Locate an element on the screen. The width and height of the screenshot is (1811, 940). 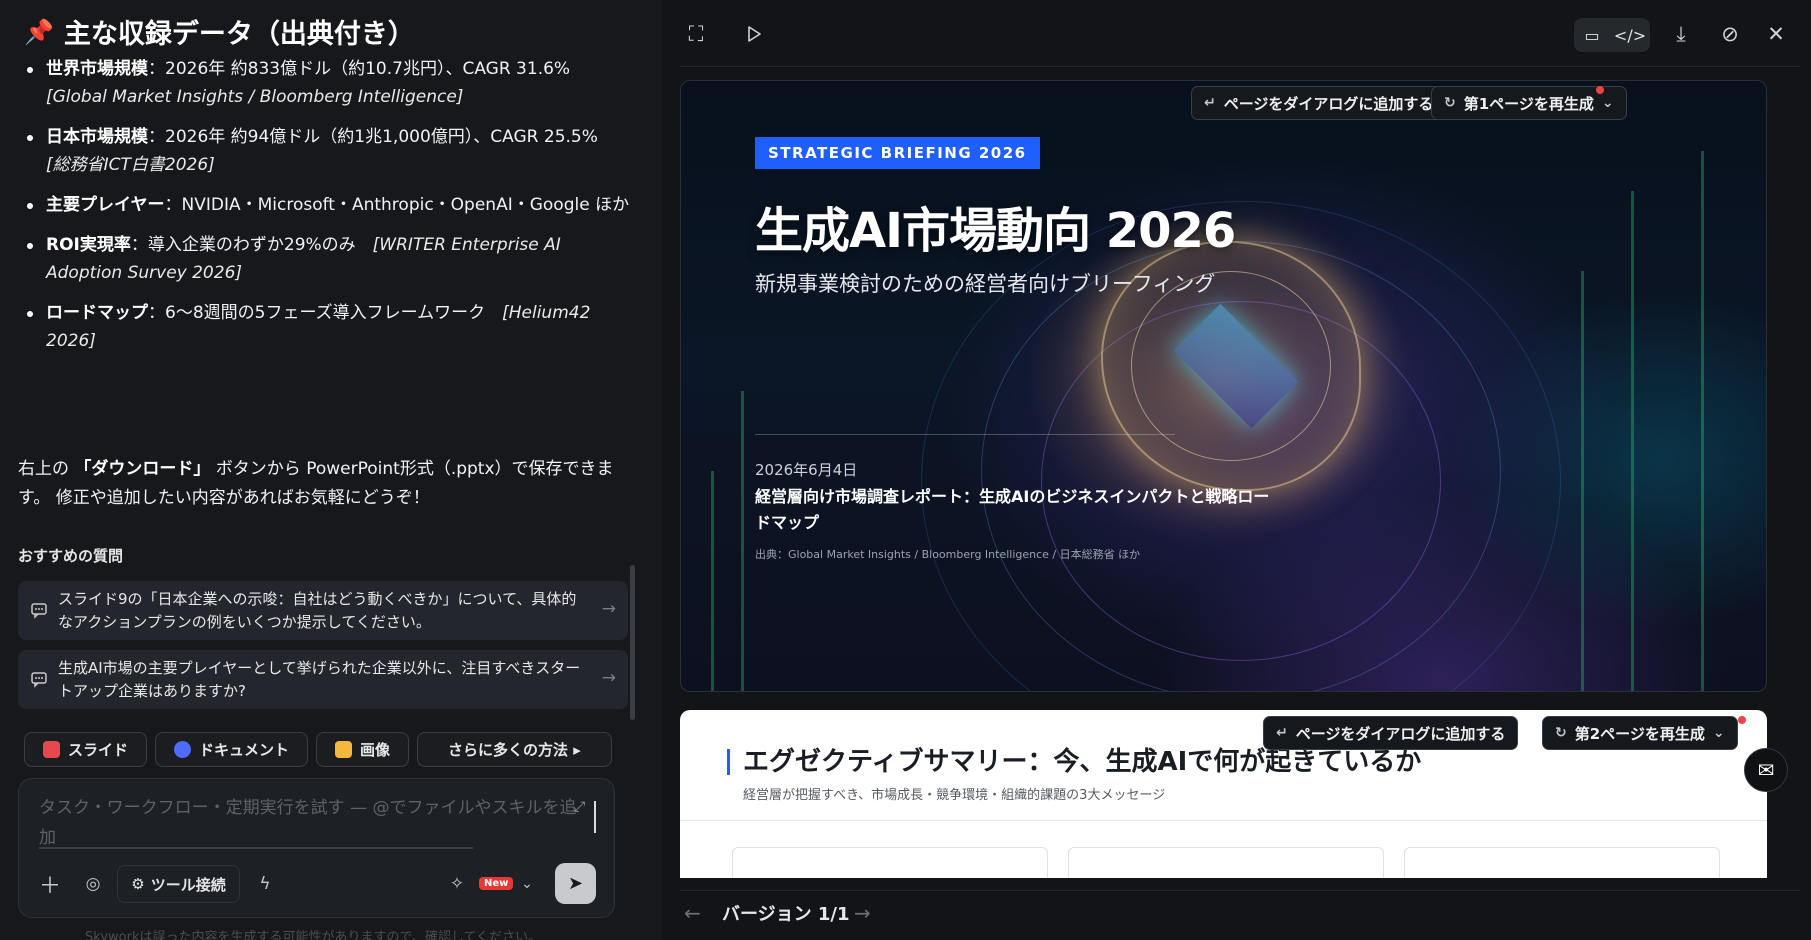
notification-dot is located at coordinates (1742, 720).